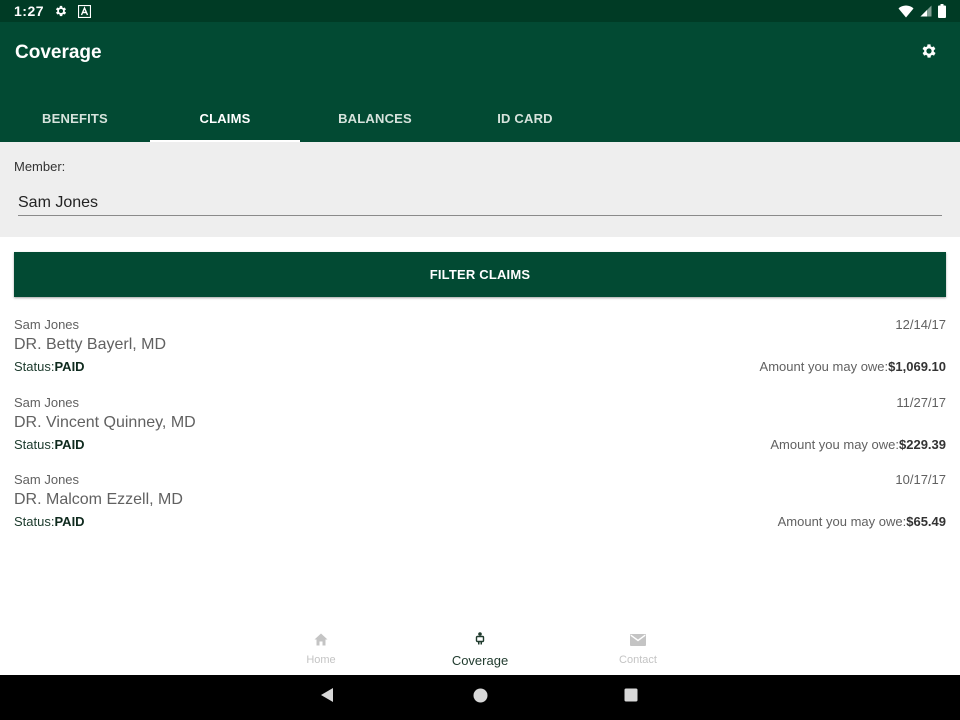 This screenshot has height=720, width=960. Describe the element at coordinates (922, 444) in the screenshot. I see `claim-owe-value: $229.39` at that location.